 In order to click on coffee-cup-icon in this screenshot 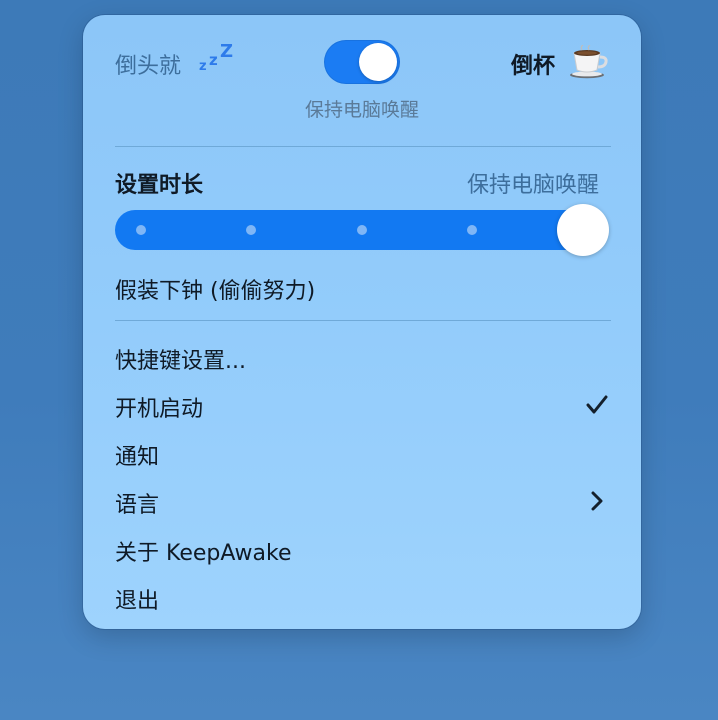, I will do `click(589, 61)`.